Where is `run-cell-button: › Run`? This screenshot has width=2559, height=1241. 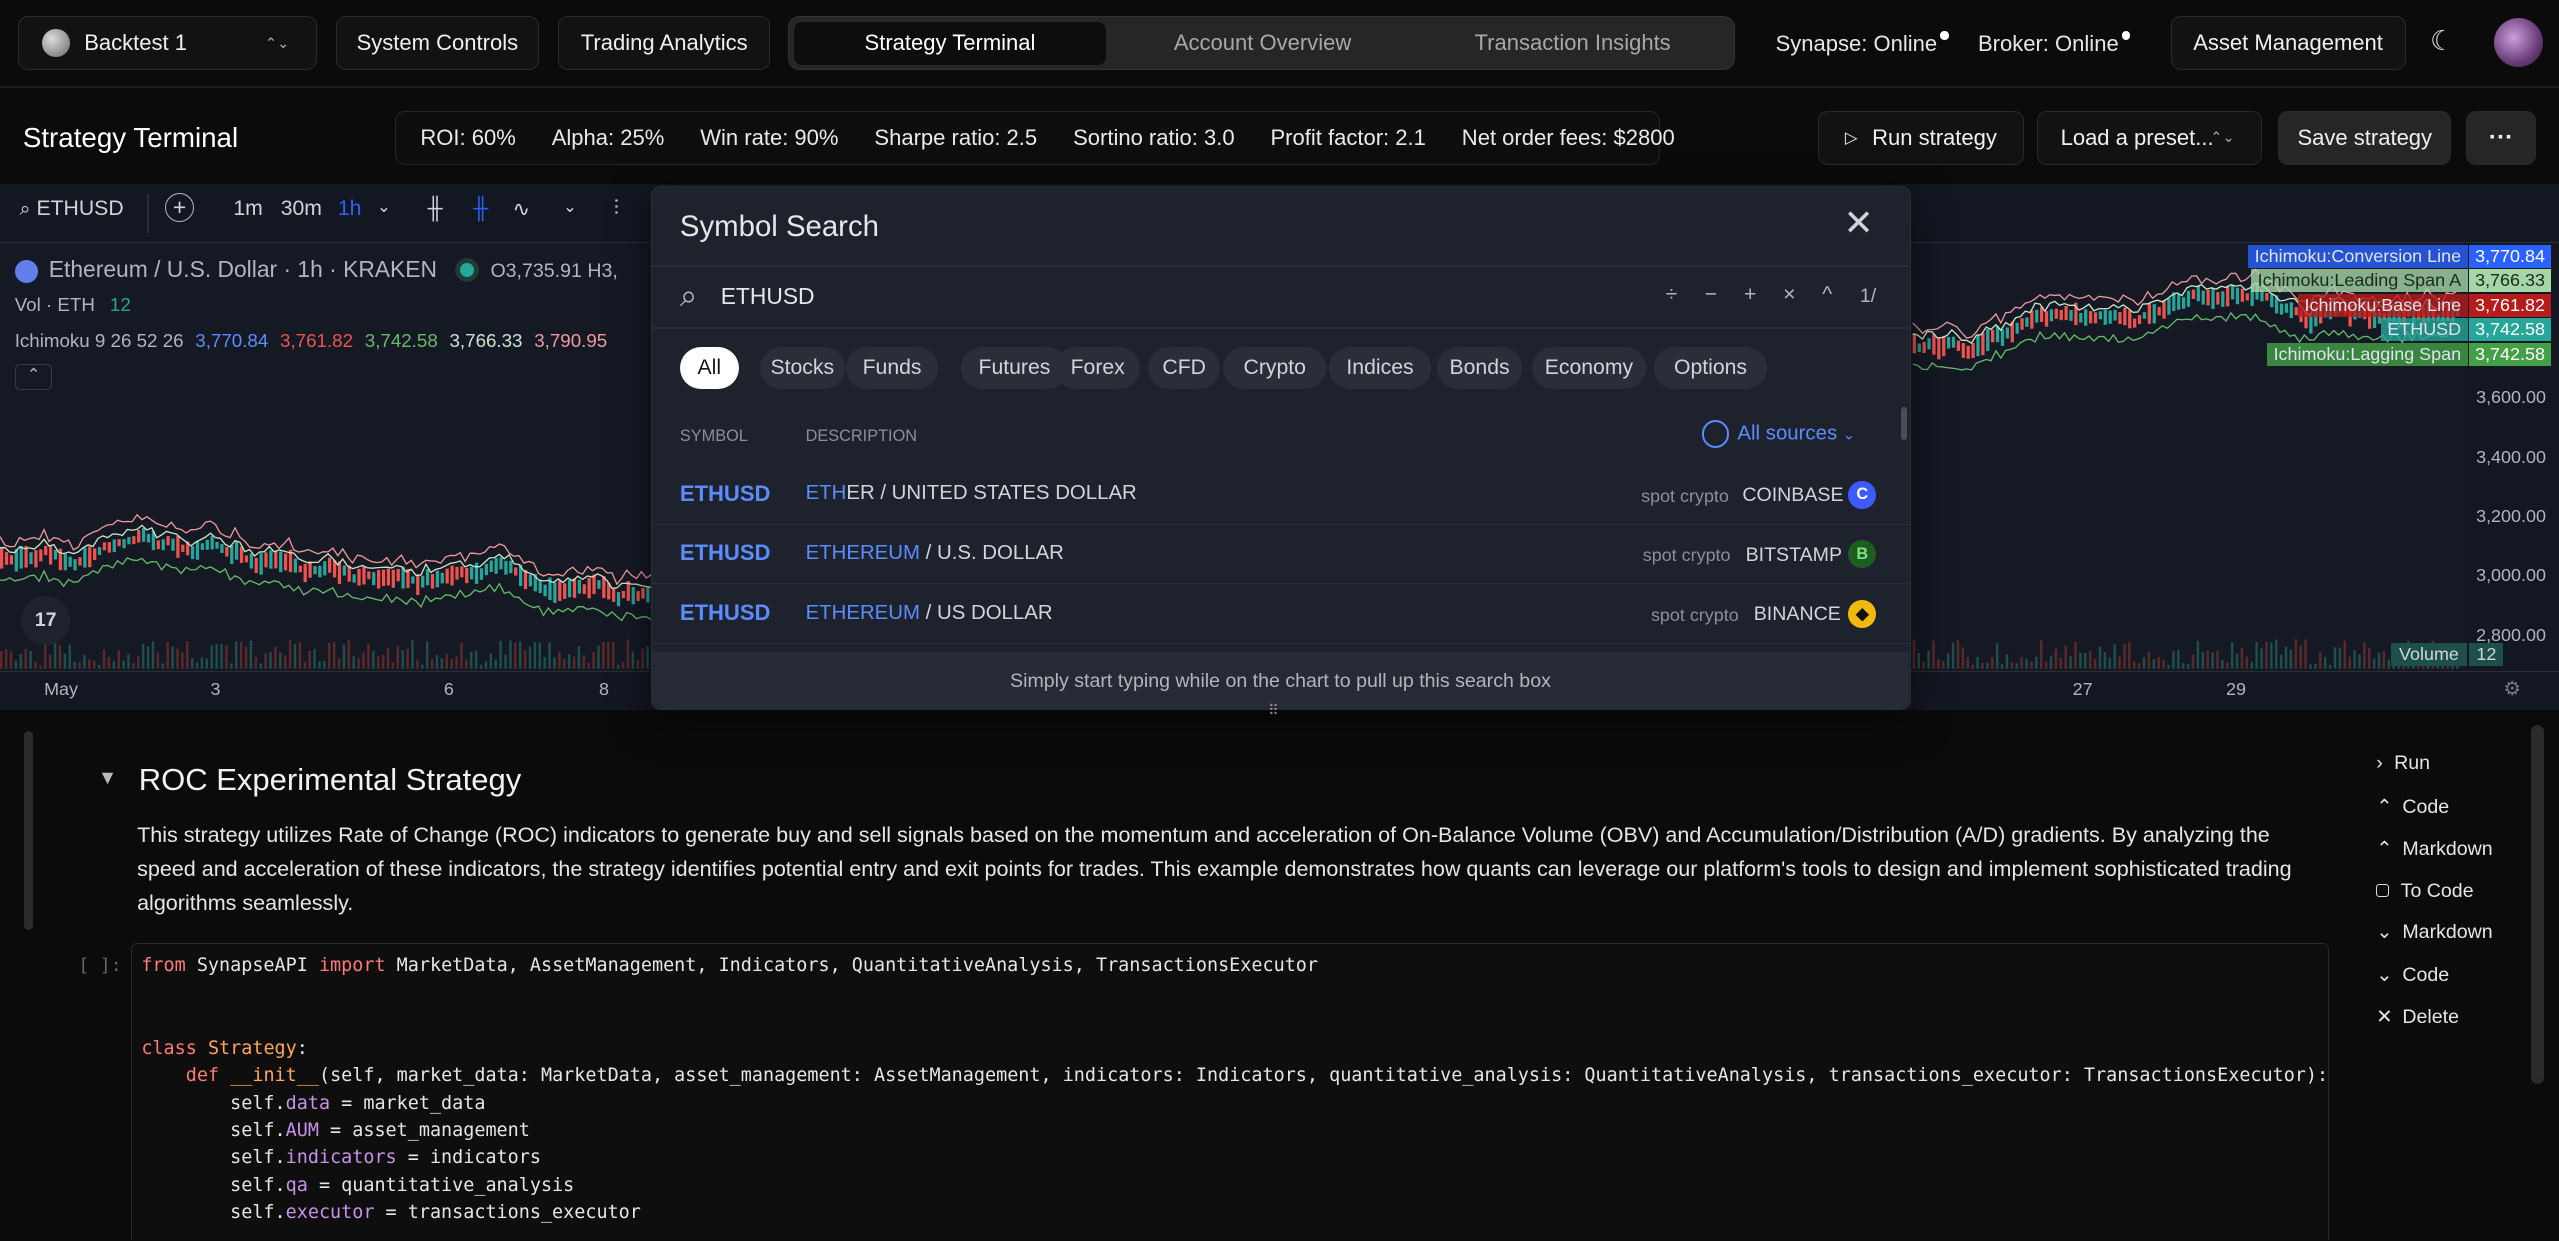
run-cell-button: › Run is located at coordinates (2403, 763).